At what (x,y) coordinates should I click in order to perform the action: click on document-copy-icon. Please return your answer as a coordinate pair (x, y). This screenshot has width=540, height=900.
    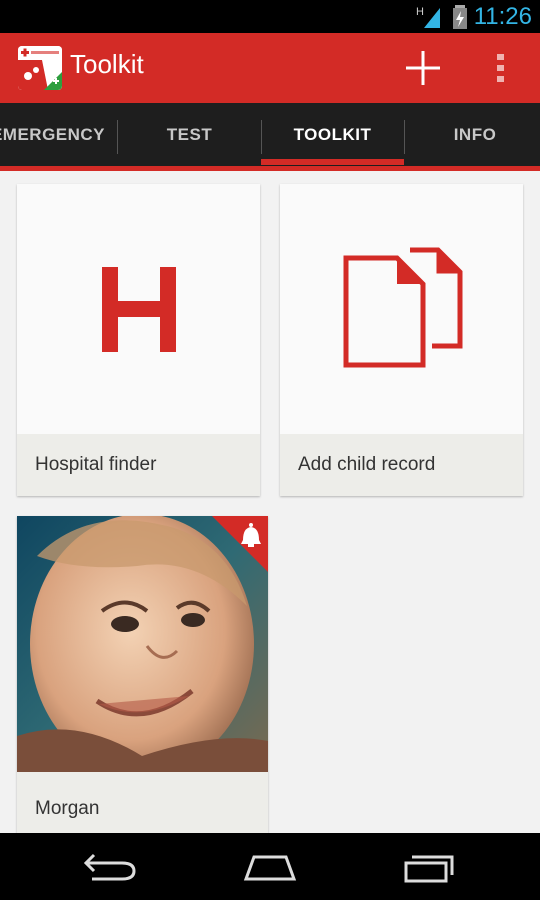
    Looking at the image, I should click on (403, 307).